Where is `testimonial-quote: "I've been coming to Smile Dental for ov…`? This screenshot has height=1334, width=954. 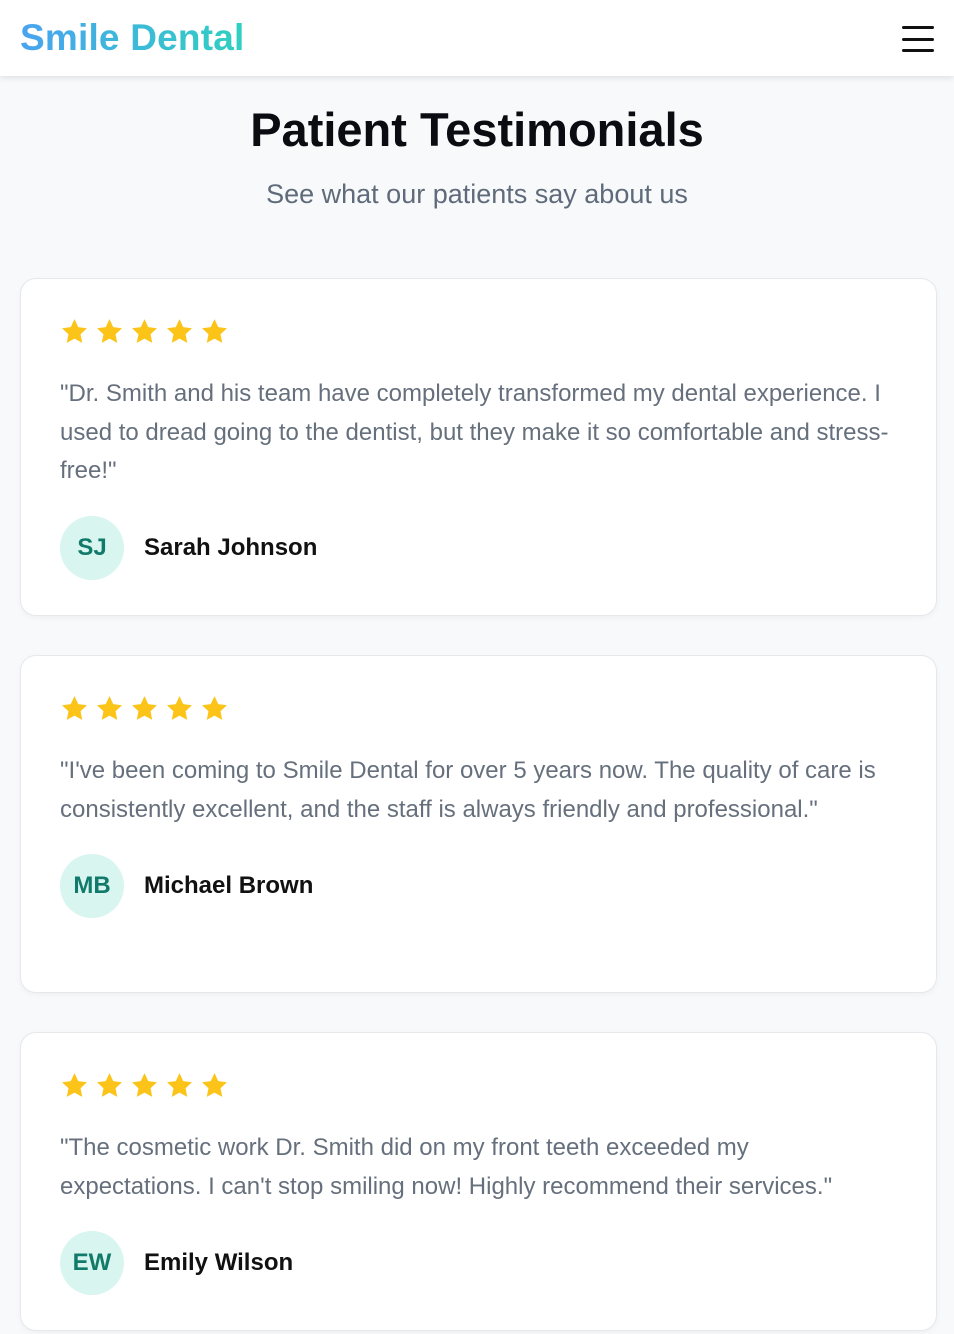 testimonial-quote: "I've been coming to Smile Dental for ov… is located at coordinates (468, 790).